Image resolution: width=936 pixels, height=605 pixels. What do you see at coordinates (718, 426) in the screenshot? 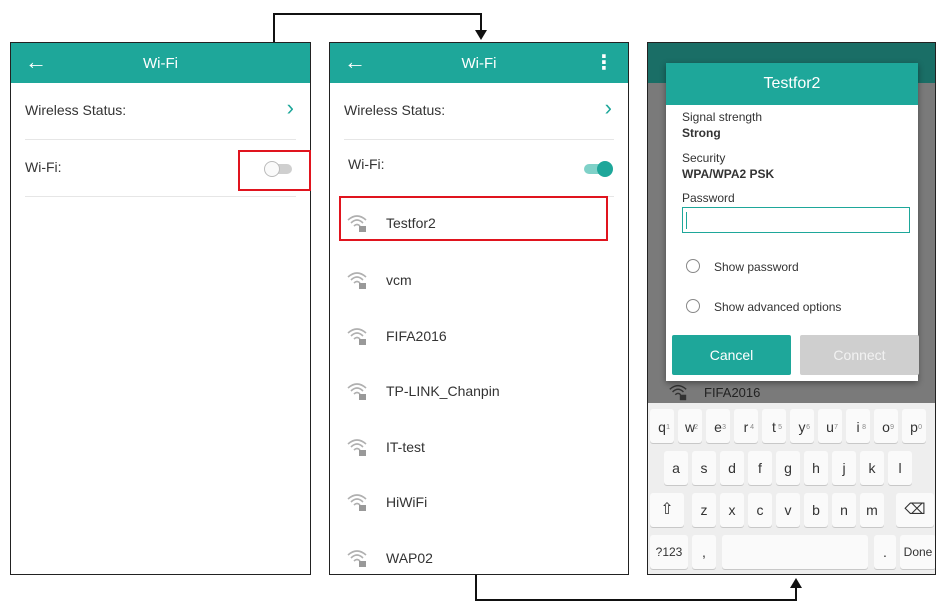
I see `key-e: e3` at bounding box center [718, 426].